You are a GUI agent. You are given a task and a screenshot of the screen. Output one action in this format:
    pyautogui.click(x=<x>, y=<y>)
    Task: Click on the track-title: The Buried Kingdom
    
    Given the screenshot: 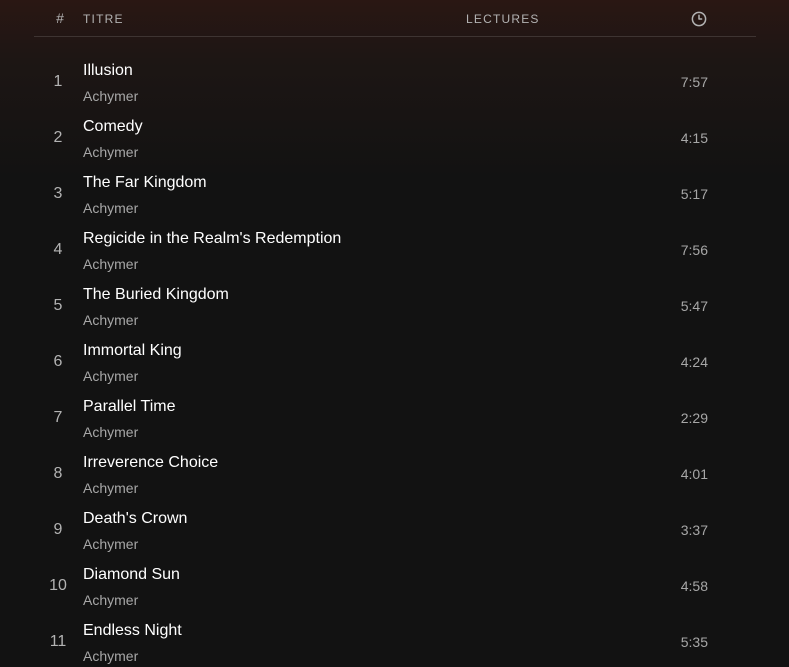 What is the action you would take?
    pyautogui.click(x=156, y=295)
    